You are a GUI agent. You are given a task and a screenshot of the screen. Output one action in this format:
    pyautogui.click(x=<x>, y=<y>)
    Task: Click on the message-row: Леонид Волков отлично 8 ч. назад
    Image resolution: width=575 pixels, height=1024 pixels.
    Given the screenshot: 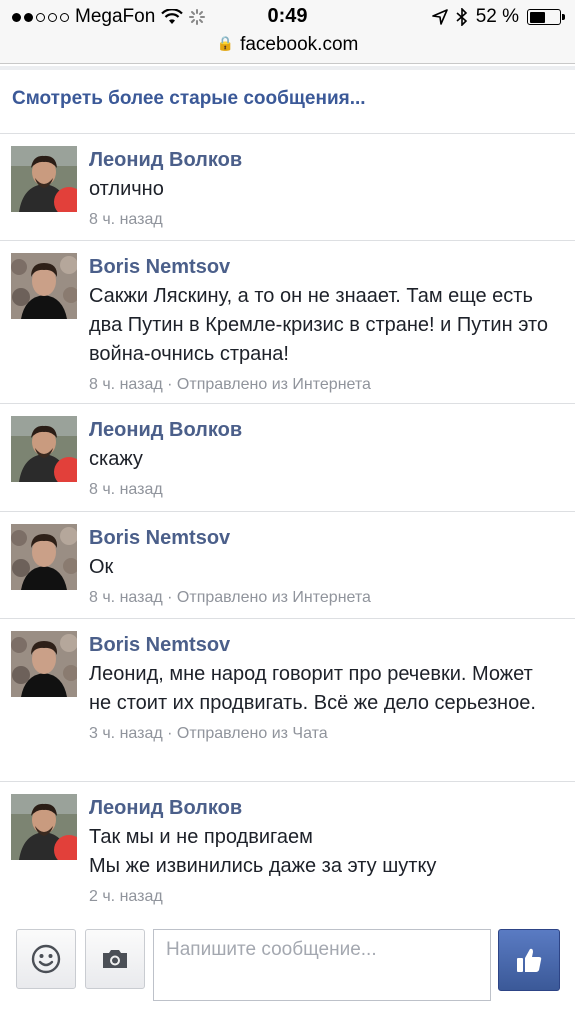 What is the action you would take?
    pyautogui.click(x=287, y=187)
    